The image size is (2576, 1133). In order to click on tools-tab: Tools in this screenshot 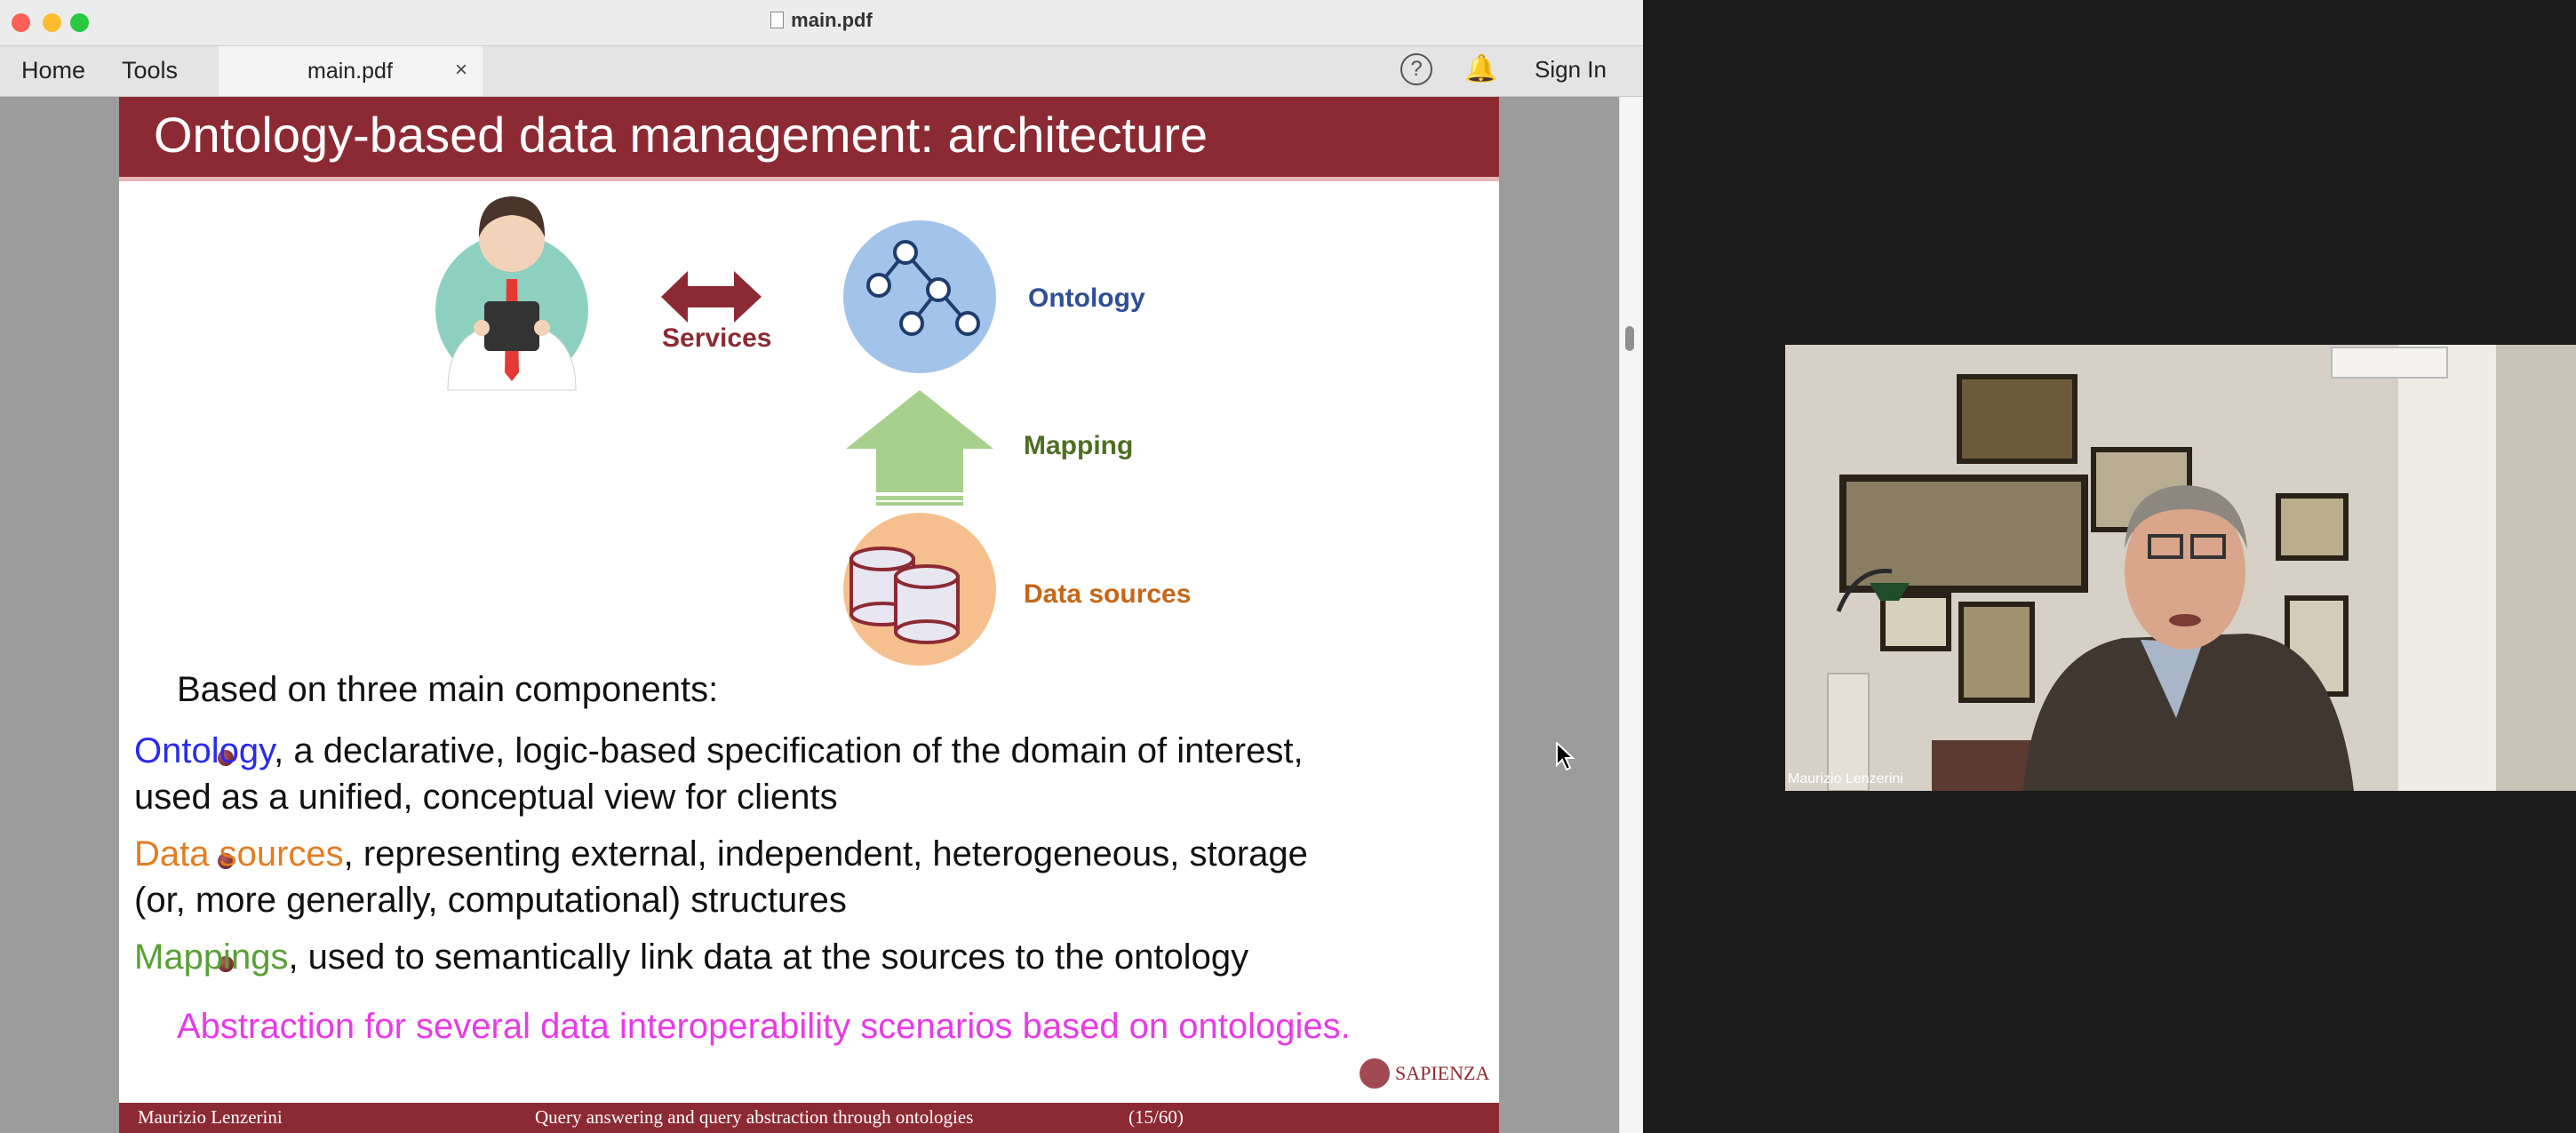, I will do `click(150, 70)`.